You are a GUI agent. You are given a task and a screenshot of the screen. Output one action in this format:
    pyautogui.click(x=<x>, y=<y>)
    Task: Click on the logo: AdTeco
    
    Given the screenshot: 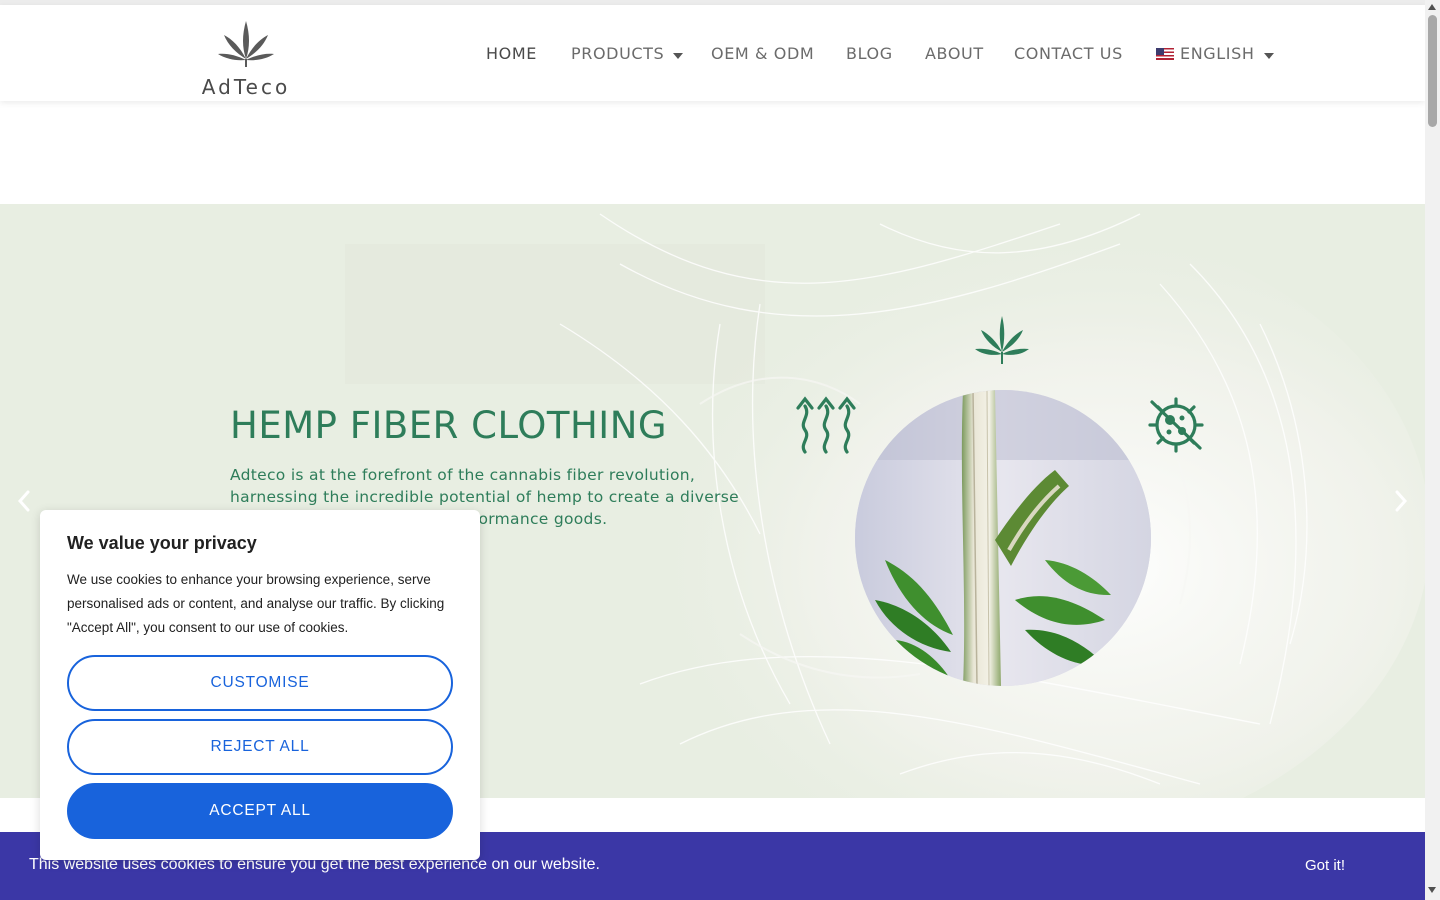 What is the action you would take?
    pyautogui.click(x=246, y=58)
    